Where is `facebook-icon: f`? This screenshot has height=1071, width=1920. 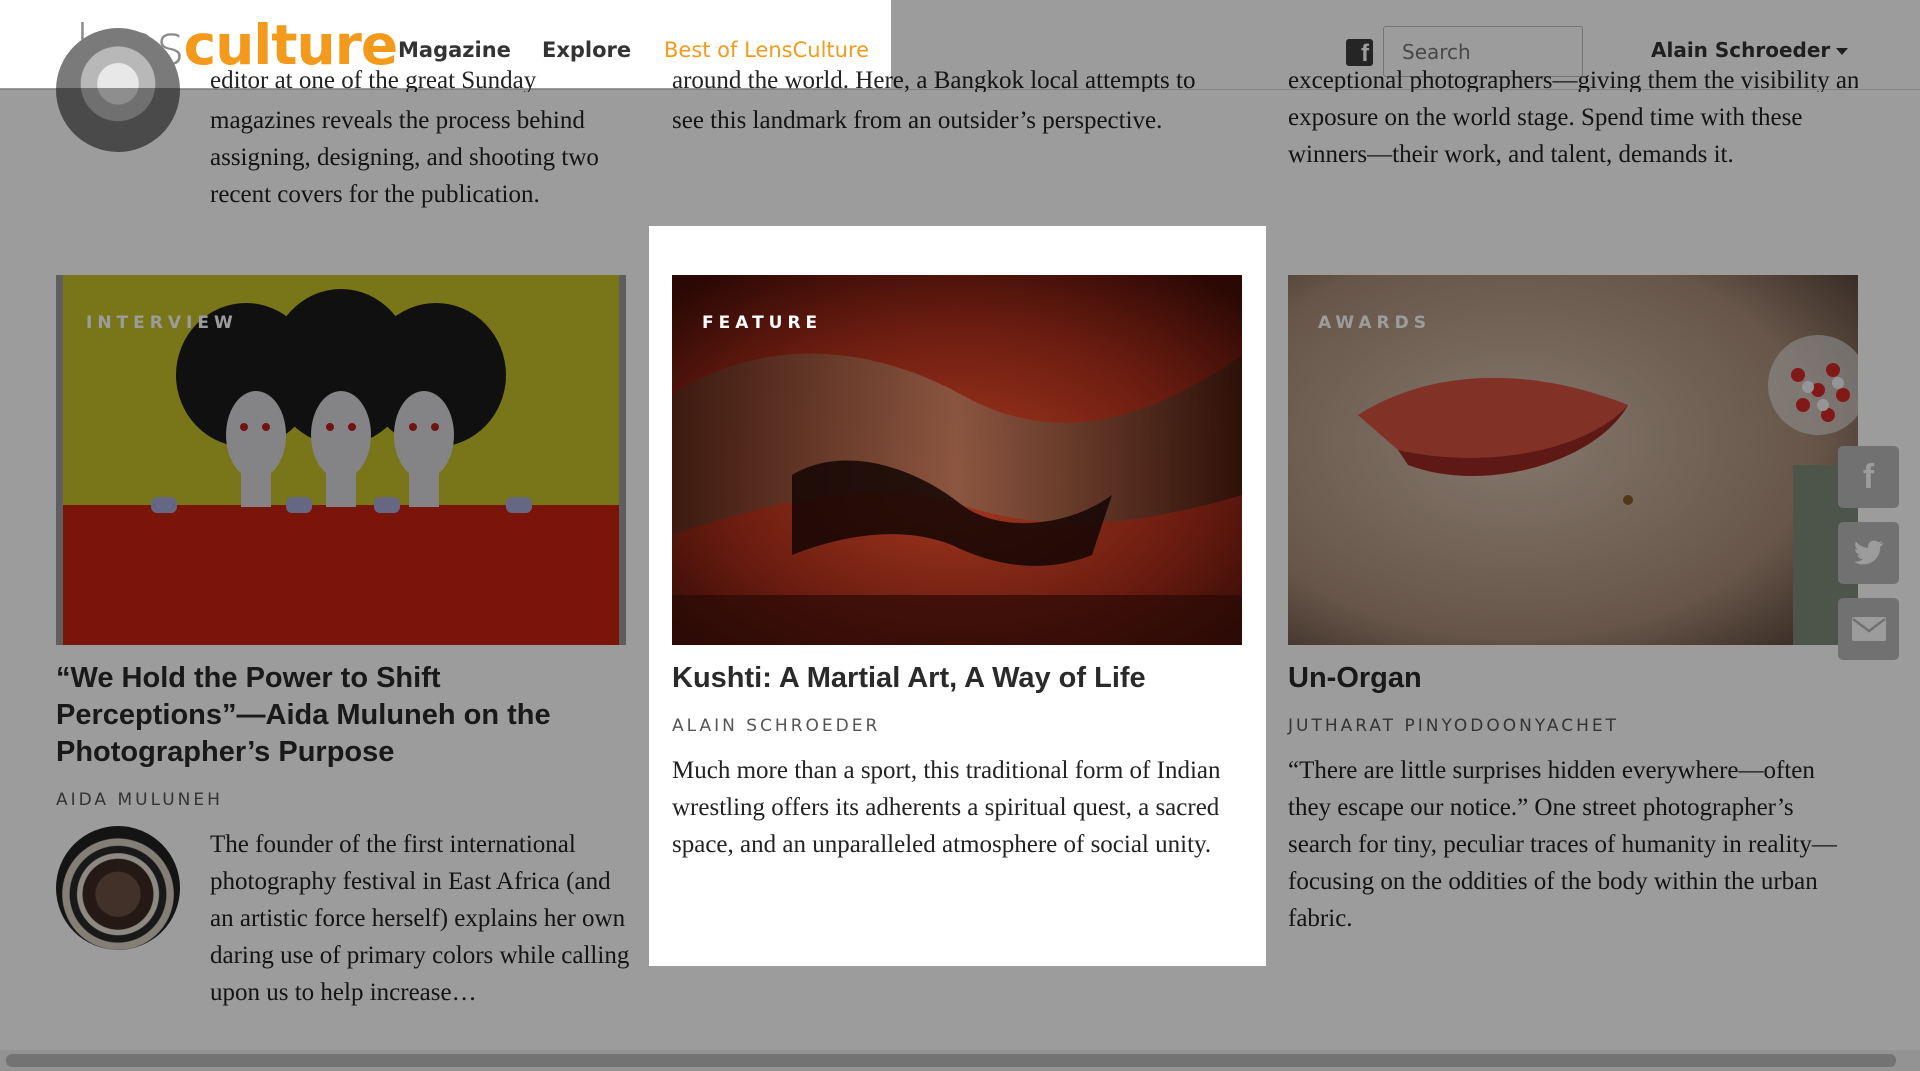 facebook-icon: f is located at coordinates (1868, 477).